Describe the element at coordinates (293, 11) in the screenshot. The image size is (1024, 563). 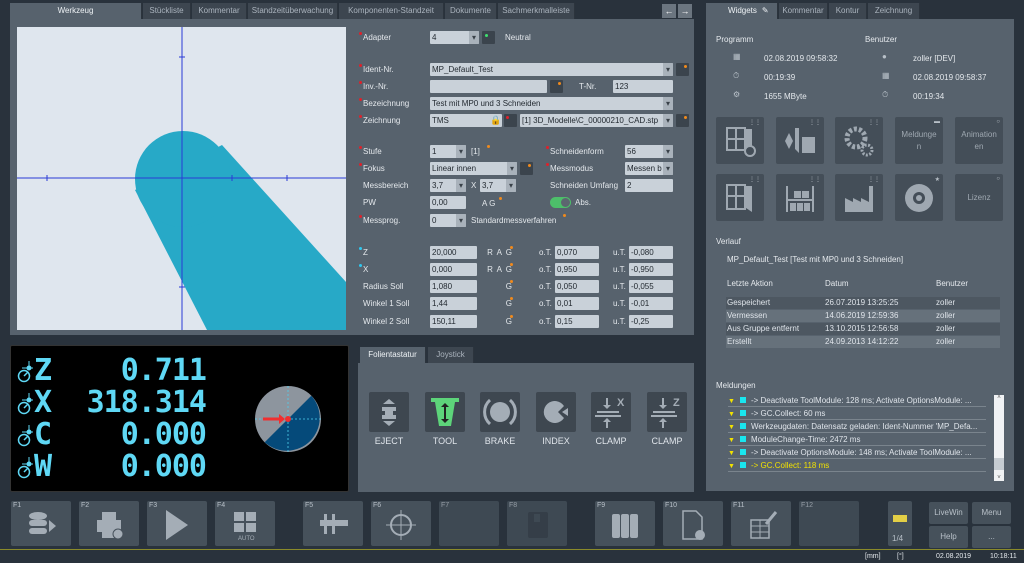
I see `tab-standzeit: Standzeitüberwachung` at that location.